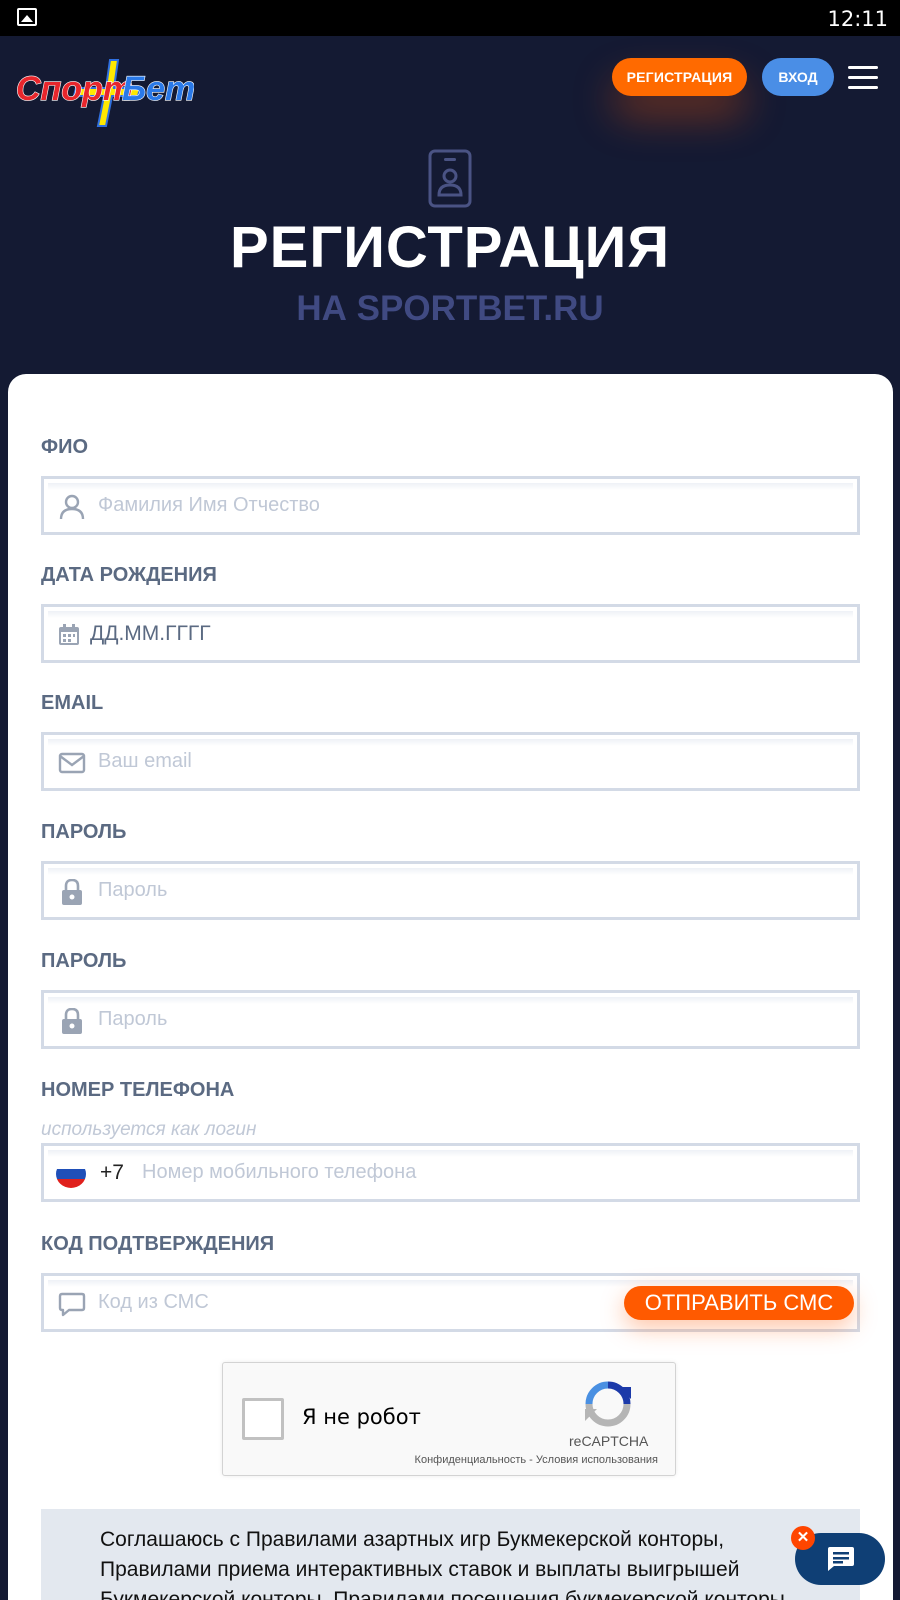 The height and width of the screenshot is (1600, 900). What do you see at coordinates (69, 634) in the screenshot?
I see `calendar-icon` at bounding box center [69, 634].